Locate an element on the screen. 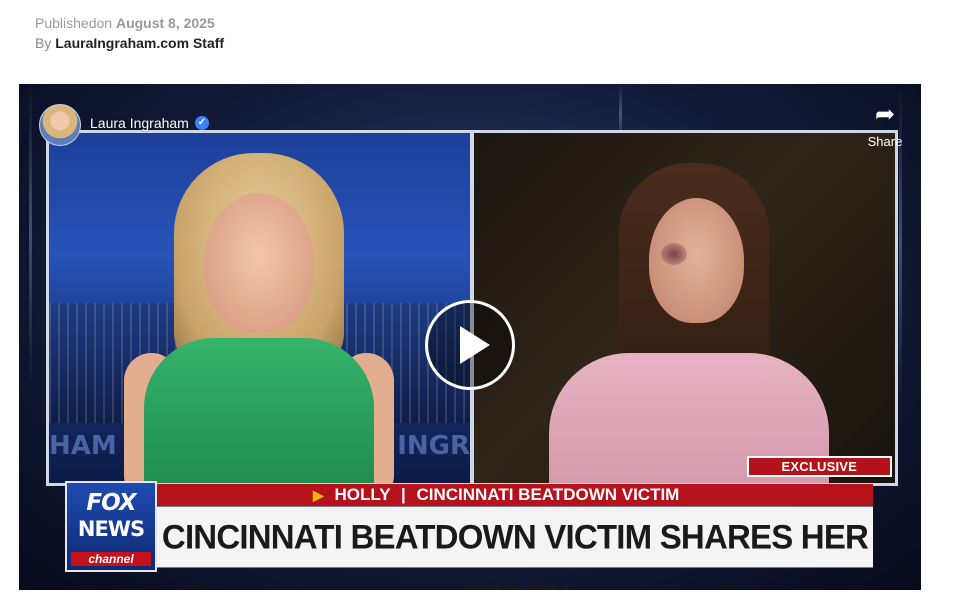  logo-fox-text: FOX is located at coordinates (111, 503).